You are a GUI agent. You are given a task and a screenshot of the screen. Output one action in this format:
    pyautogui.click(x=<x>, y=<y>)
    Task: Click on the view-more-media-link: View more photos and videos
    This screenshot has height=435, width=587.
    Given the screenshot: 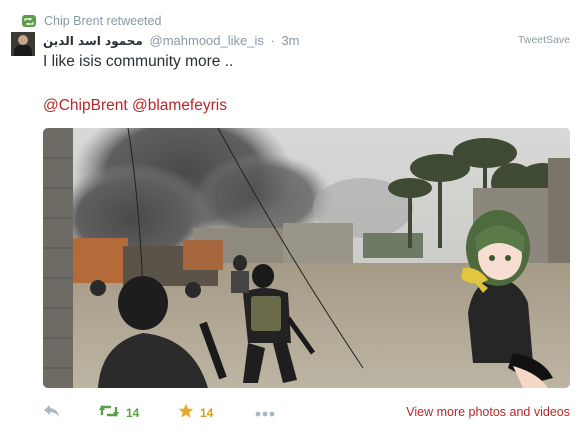 What is the action you would take?
    pyautogui.click(x=488, y=412)
    